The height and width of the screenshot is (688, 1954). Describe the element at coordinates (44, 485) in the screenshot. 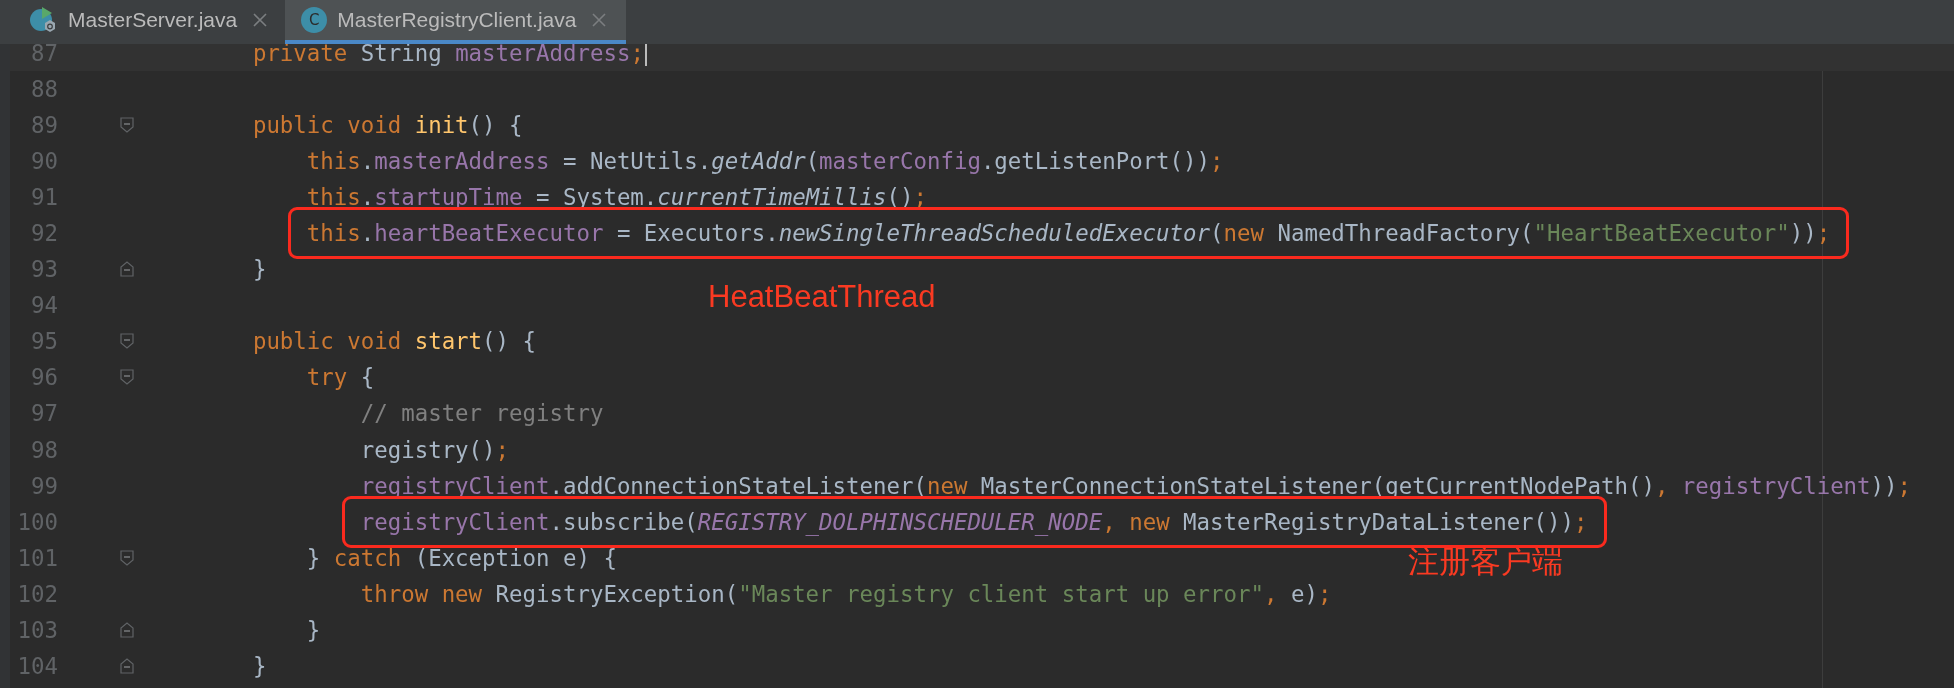

I see `line-number: 99` at that location.